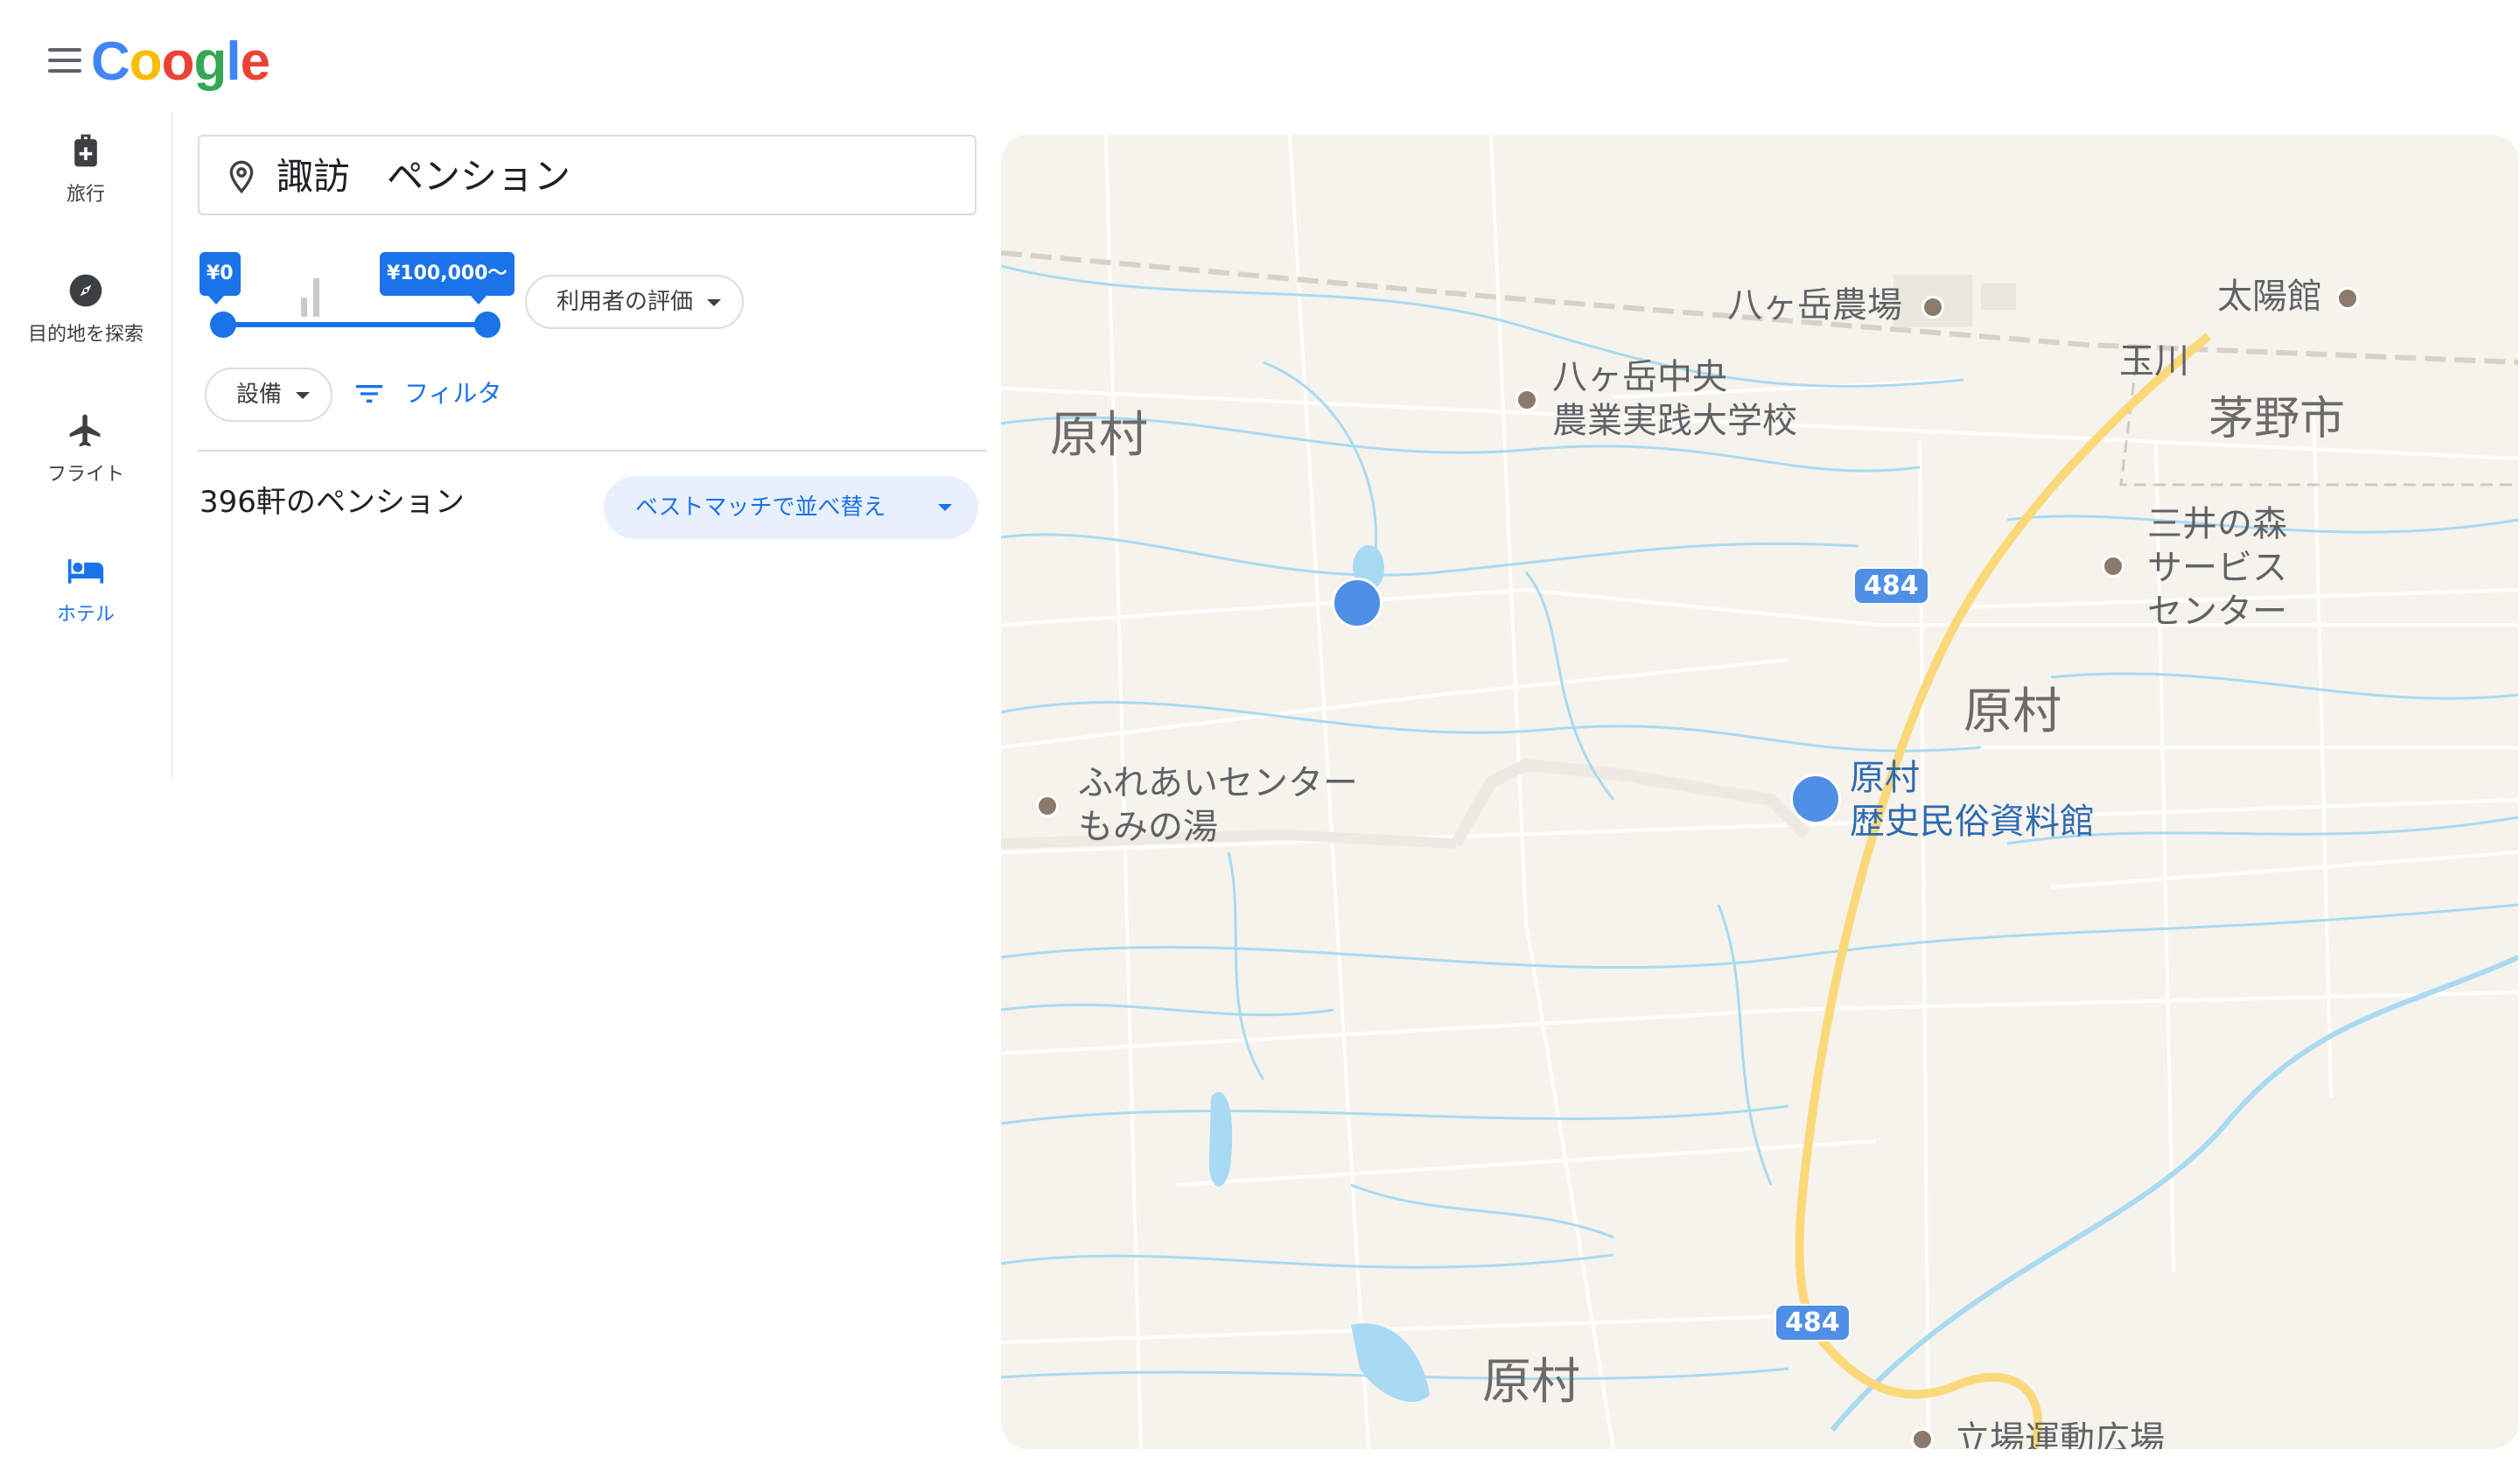 This screenshot has width=2520, height=1457. Describe the element at coordinates (1814, 305) in the screenshot. I see `poi-label-farm: 八ヶ岳農場` at that location.